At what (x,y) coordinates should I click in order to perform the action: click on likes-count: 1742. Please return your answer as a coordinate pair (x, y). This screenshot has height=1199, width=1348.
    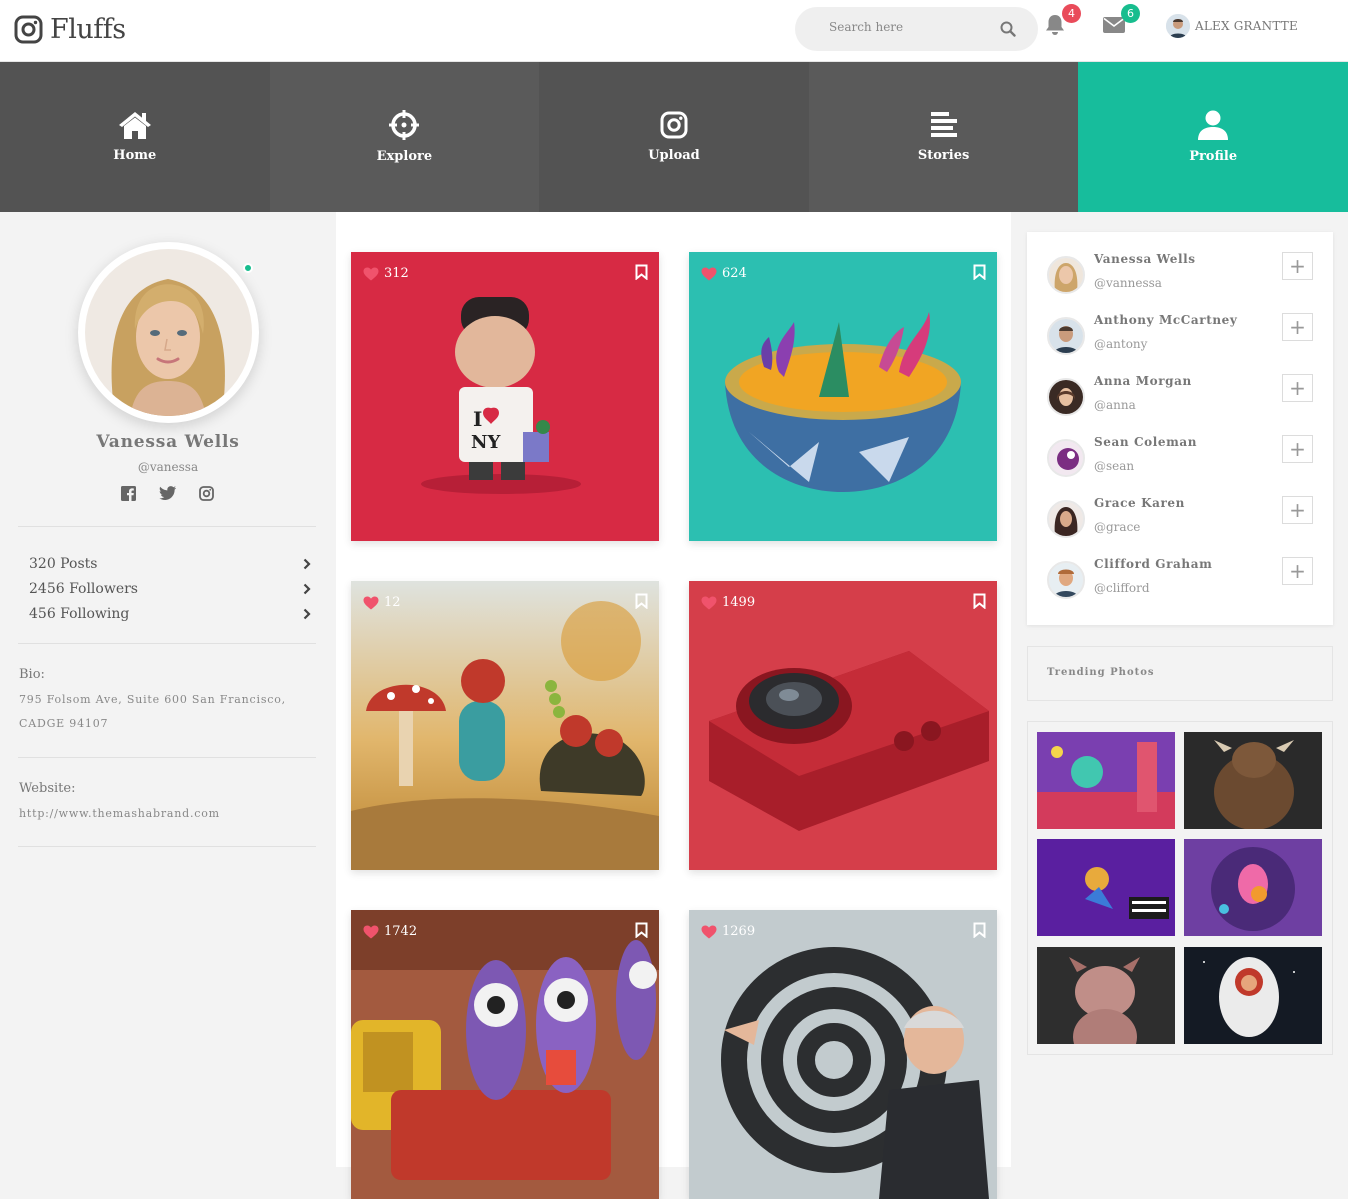
    Looking at the image, I should click on (401, 931).